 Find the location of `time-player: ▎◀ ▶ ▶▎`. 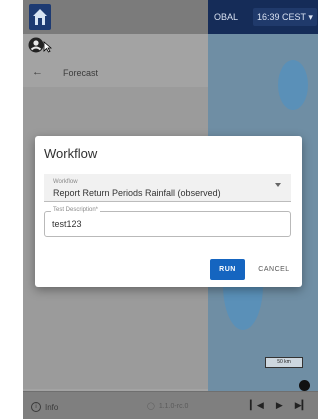

time-player: ▎◀ ▶ ▶▎ is located at coordinates (279, 405).